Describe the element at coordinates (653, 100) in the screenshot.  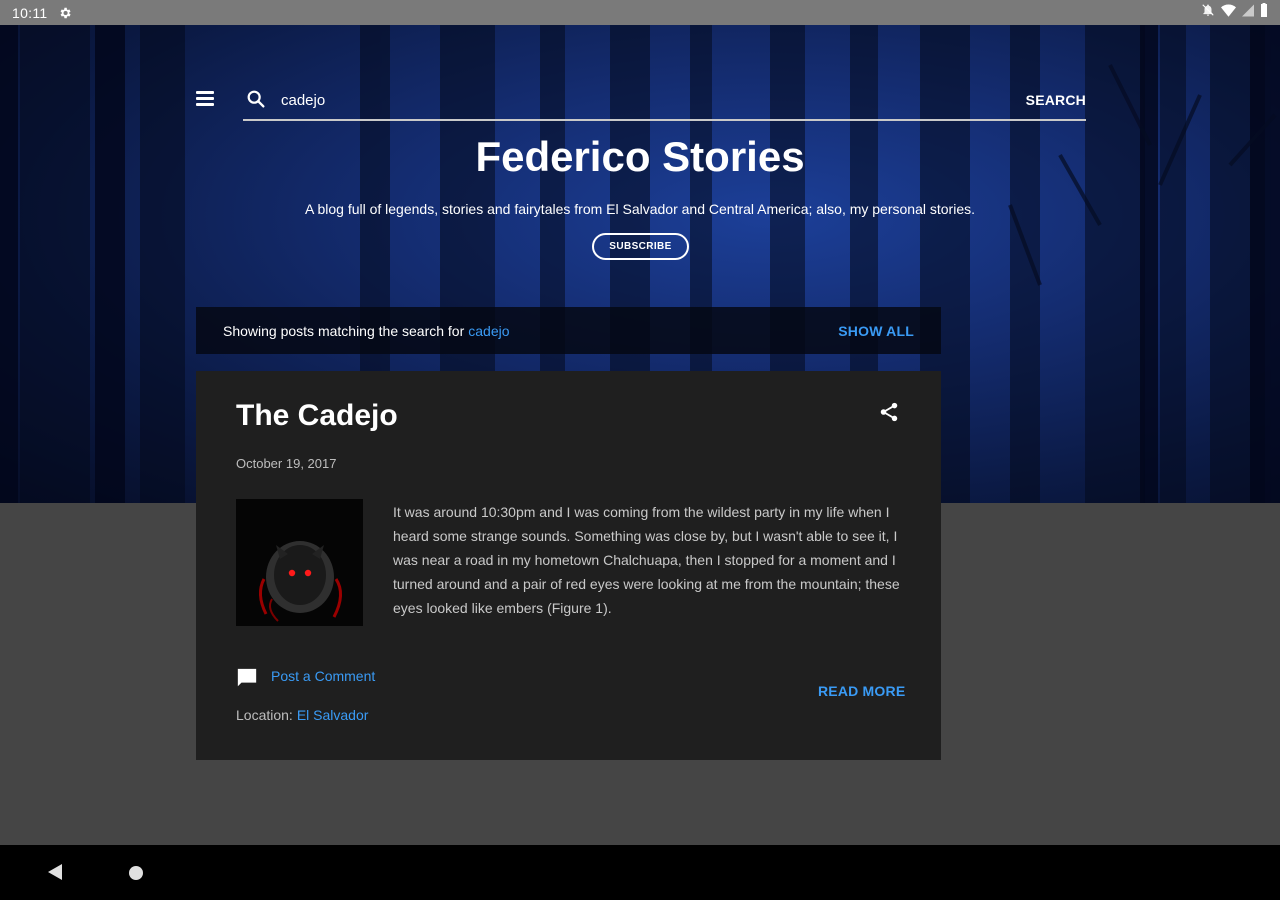
I see `search-input` at that location.